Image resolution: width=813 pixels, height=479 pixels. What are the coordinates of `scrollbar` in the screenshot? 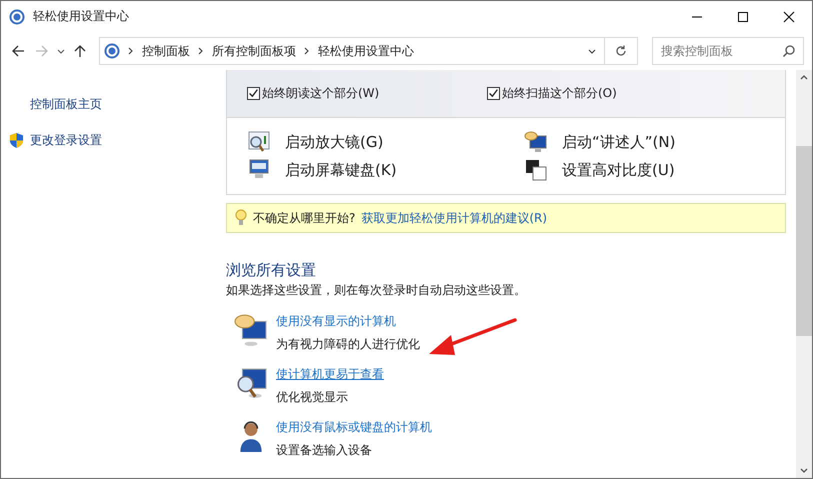 It's located at (804, 274).